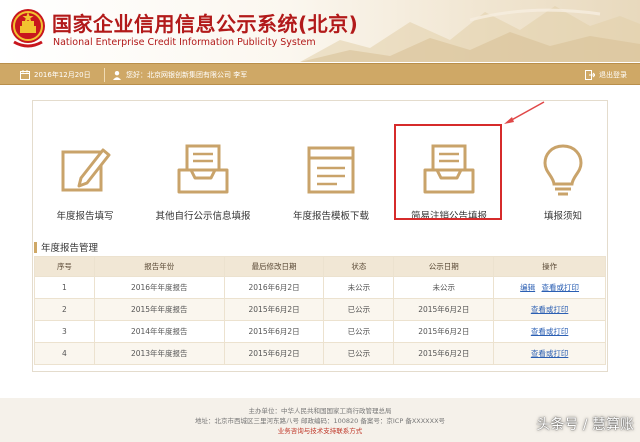 This screenshot has width=640, height=442. Describe the element at coordinates (563, 170) in the screenshot. I see `lightbulb-icon` at that location.